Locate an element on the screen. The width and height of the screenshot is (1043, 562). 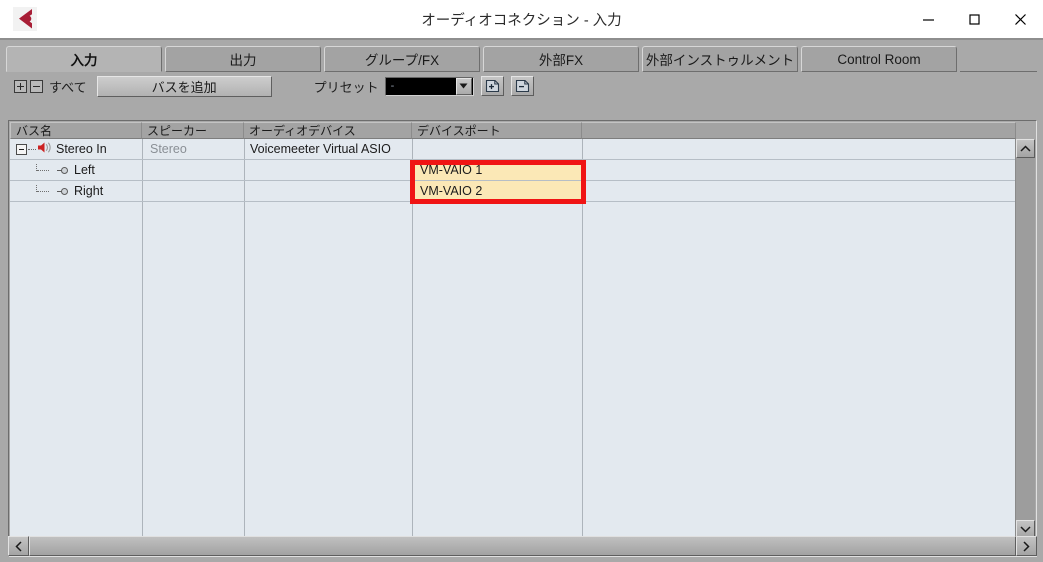
remove-preset-button is located at coordinates (522, 86).